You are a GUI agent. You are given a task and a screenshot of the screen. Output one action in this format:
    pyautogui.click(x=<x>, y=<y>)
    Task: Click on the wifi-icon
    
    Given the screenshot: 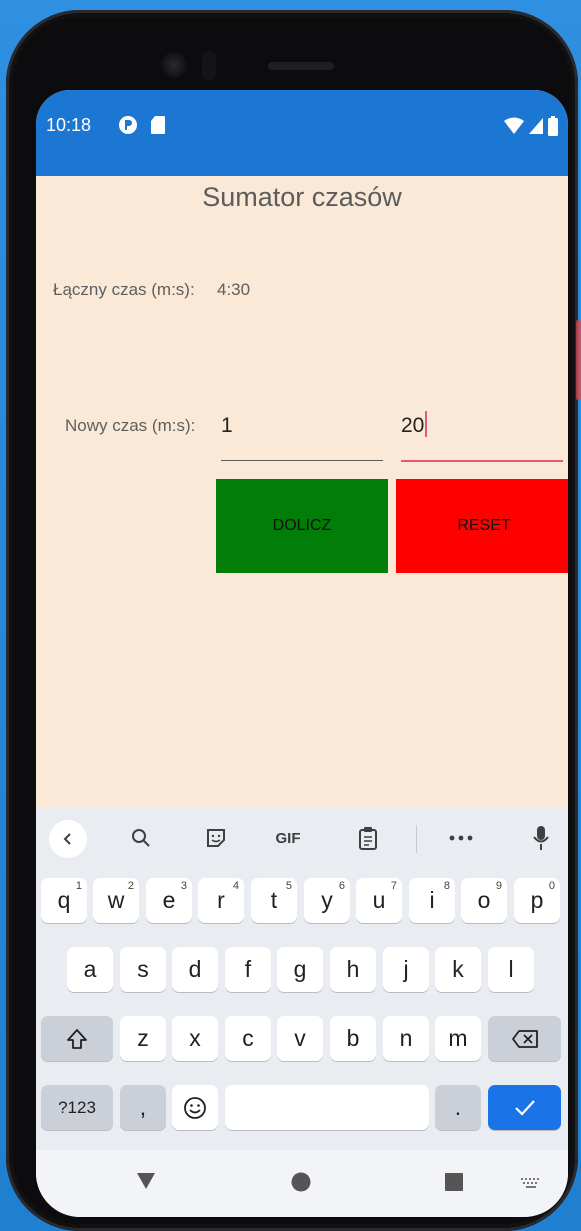 What is the action you would take?
    pyautogui.click(x=514, y=125)
    